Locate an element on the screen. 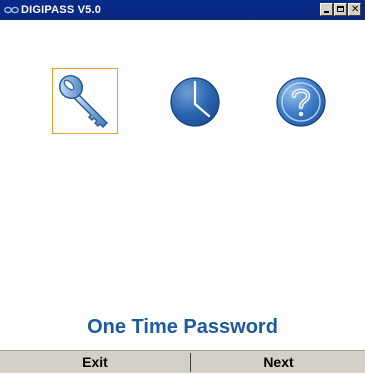 The width and height of the screenshot is (365, 374). close-button: ✕ is located at coordinates (354, 9).